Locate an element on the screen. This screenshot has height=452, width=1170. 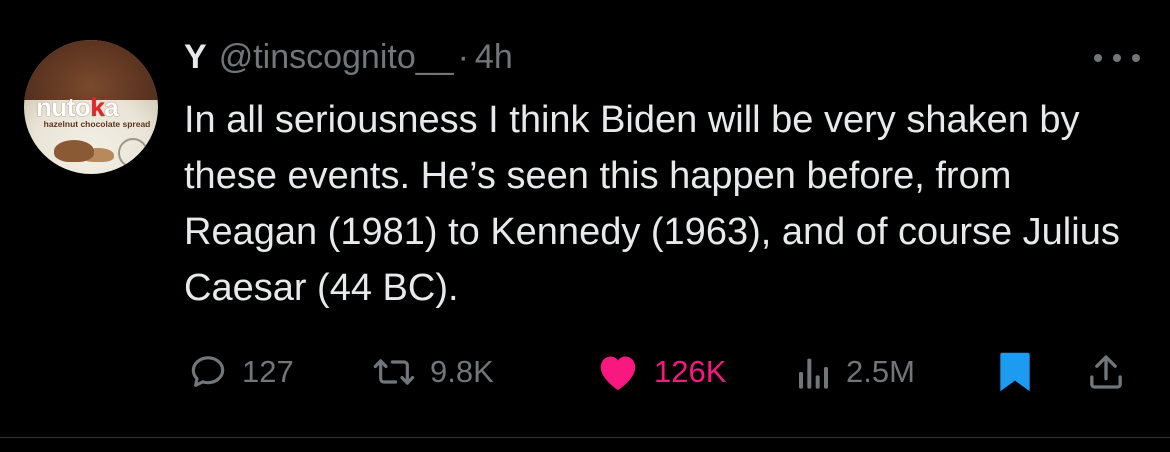
retweet-arrows-icon is located at coordinates (394, 372).